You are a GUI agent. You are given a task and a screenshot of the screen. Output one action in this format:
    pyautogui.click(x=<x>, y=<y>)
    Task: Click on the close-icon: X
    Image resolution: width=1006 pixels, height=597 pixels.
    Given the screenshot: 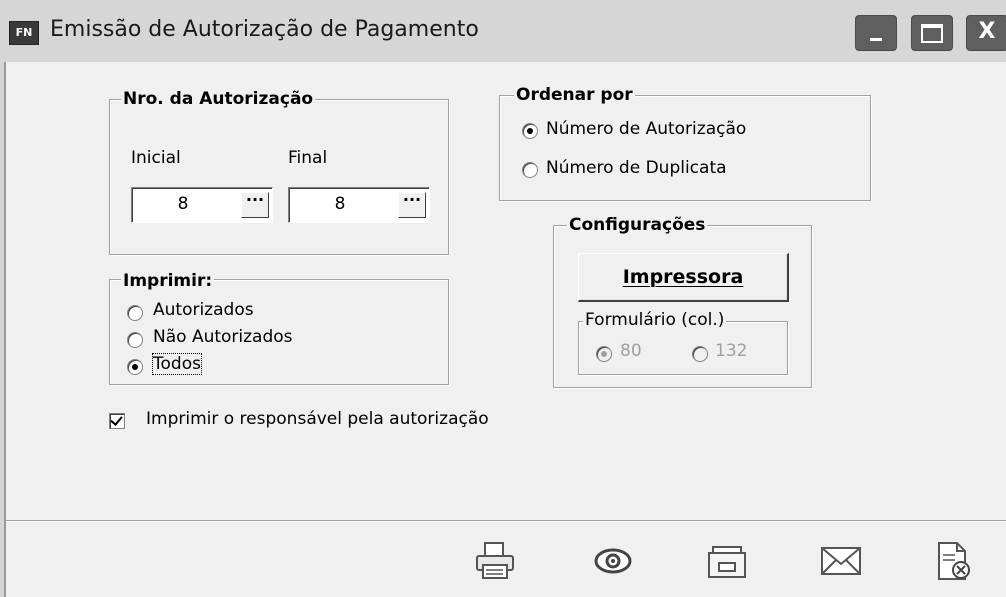 What is the action you would take?
    pyautogui.click(x=987, y=31)
    